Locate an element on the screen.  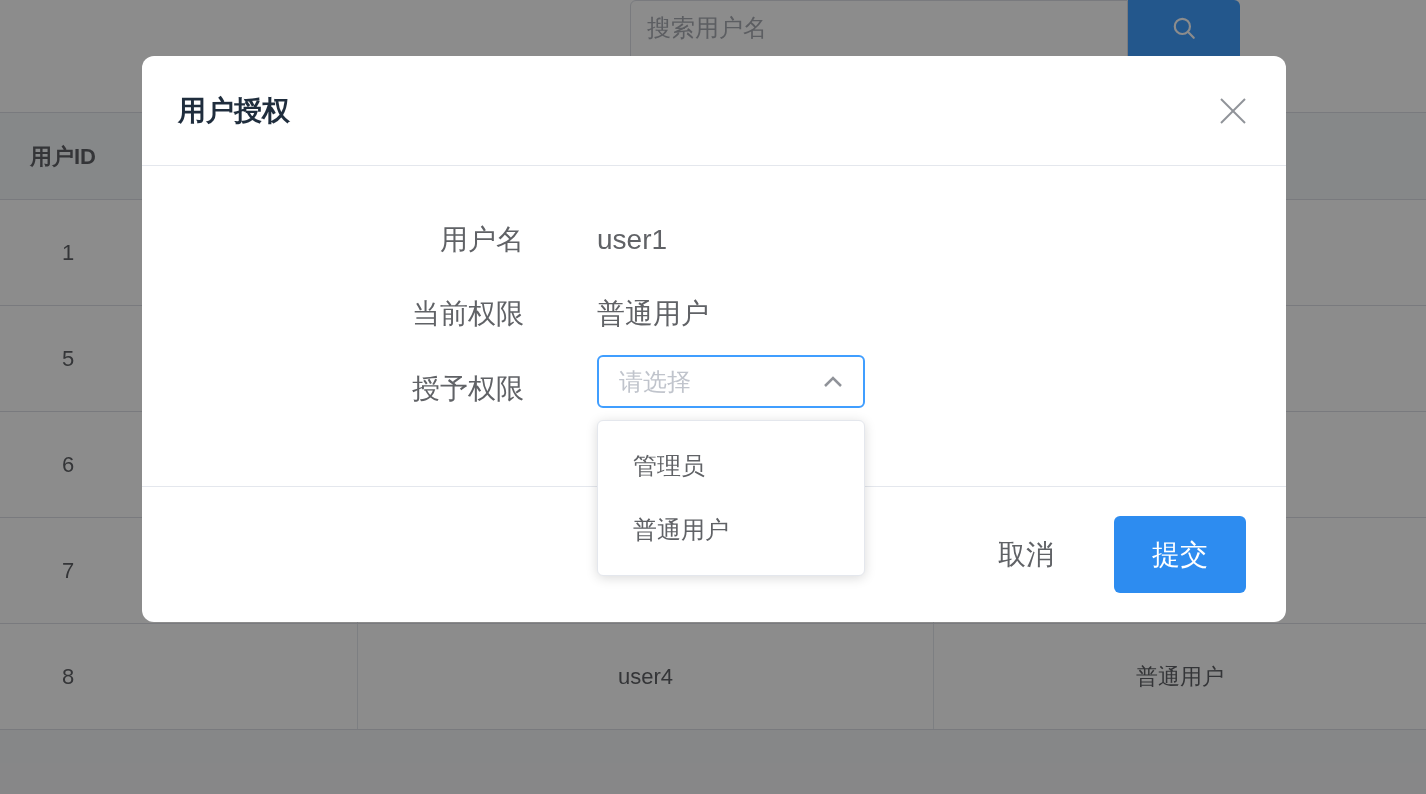
field-label: 当前权限 is located at coordinates (468, 313).